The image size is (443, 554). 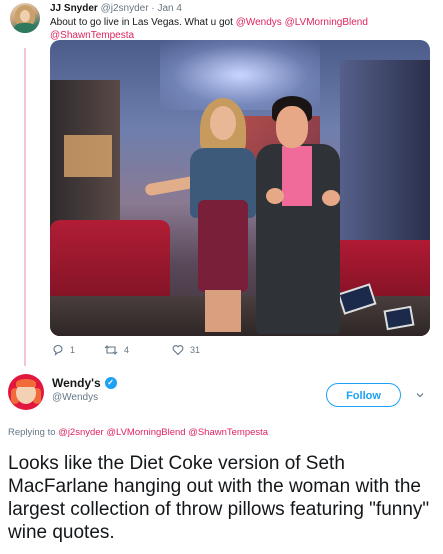 What do you see at coordinates (152, 351) in the screenshot?
I see `tweet-actions: 1 4 31` at bounding box center [152, 351].